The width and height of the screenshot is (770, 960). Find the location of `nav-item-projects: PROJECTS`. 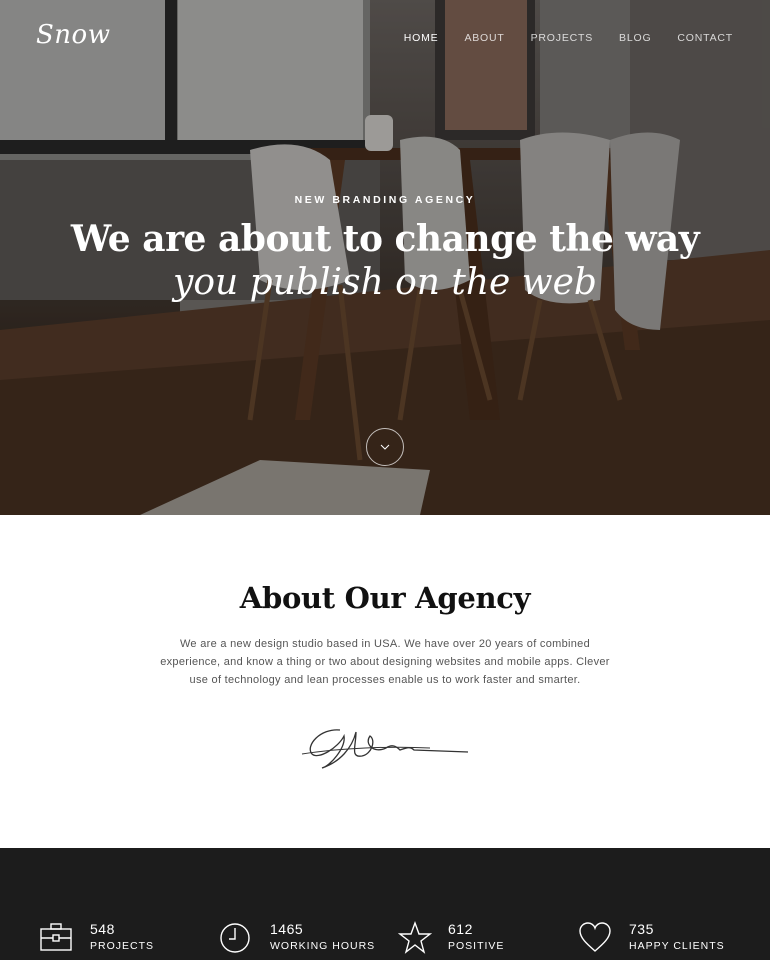

nav-item-projects: PROJECTS is located at coordinates (562, 38).